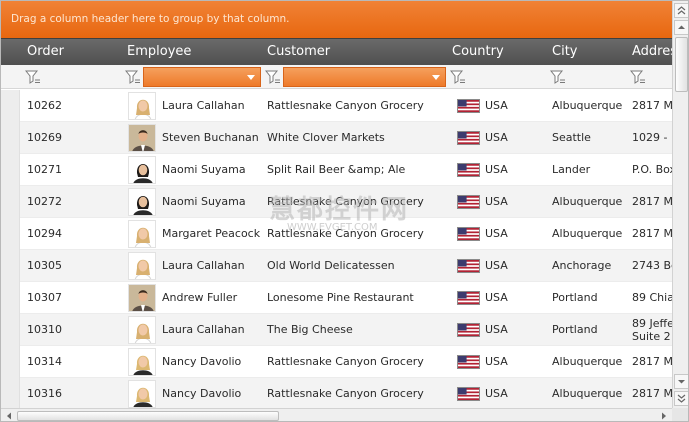 The height and width of the screenshot is (422, 689). I want to click on cell-order: 10314, so click(44, 361).